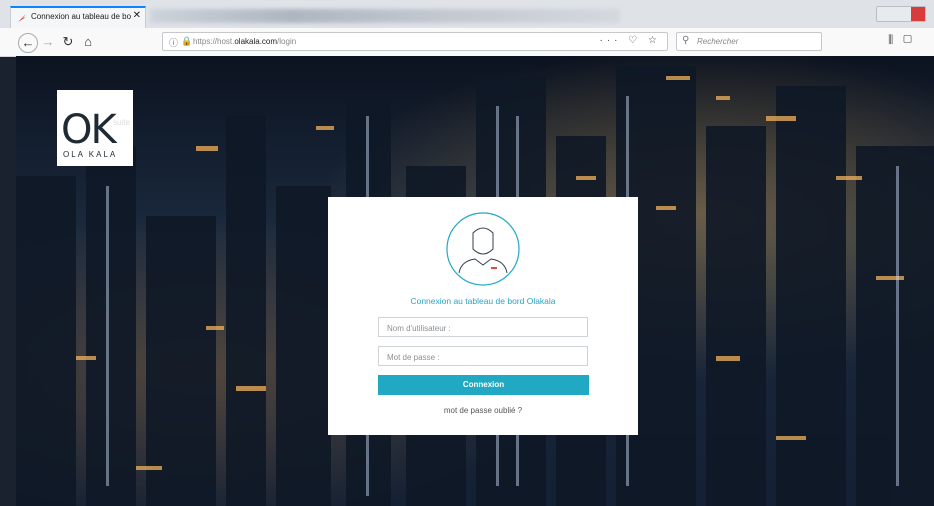  I want to click on reload-icon: ↻, so click(68, 42).